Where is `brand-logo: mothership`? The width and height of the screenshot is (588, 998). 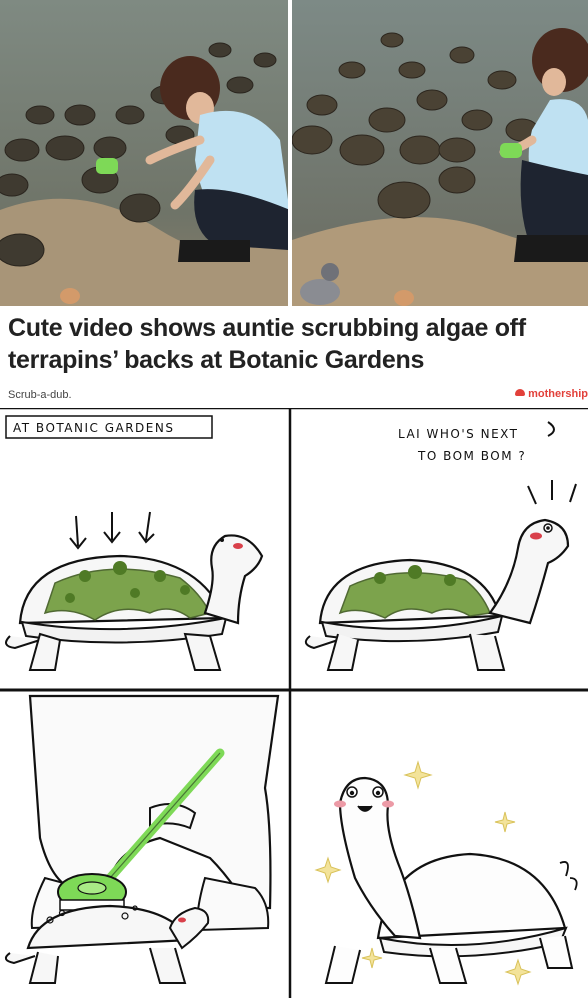
brand-logo: mothership is located at coordinates (551, 394).